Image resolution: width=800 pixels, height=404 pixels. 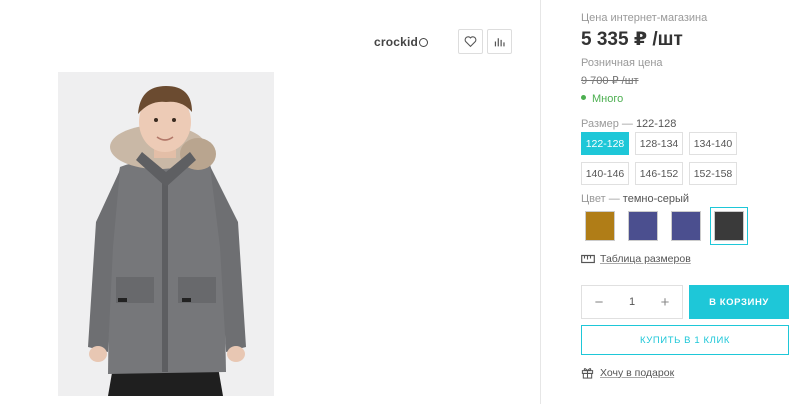 I want to click on quantity-value: 1, so click(x=632, y=302).